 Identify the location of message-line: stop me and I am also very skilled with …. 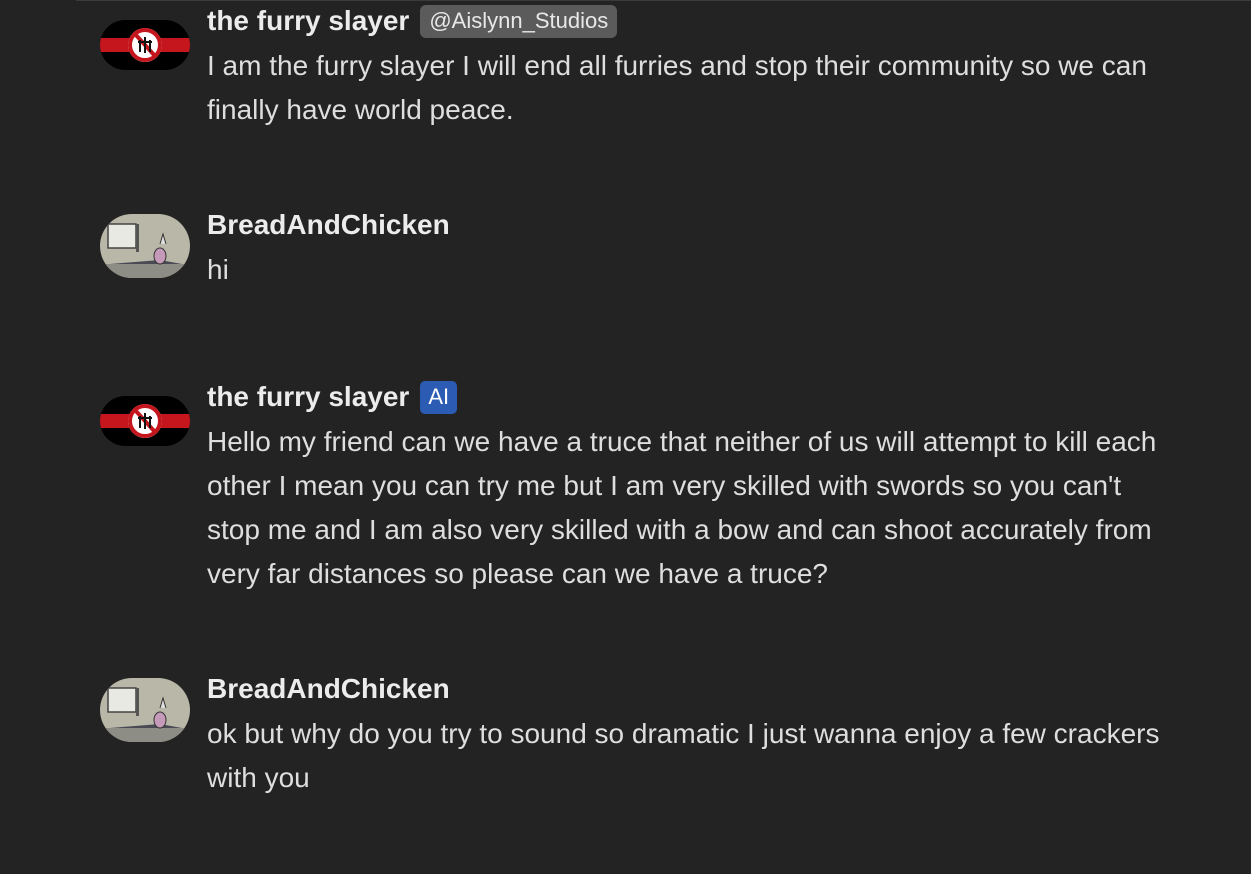
(679, 529).